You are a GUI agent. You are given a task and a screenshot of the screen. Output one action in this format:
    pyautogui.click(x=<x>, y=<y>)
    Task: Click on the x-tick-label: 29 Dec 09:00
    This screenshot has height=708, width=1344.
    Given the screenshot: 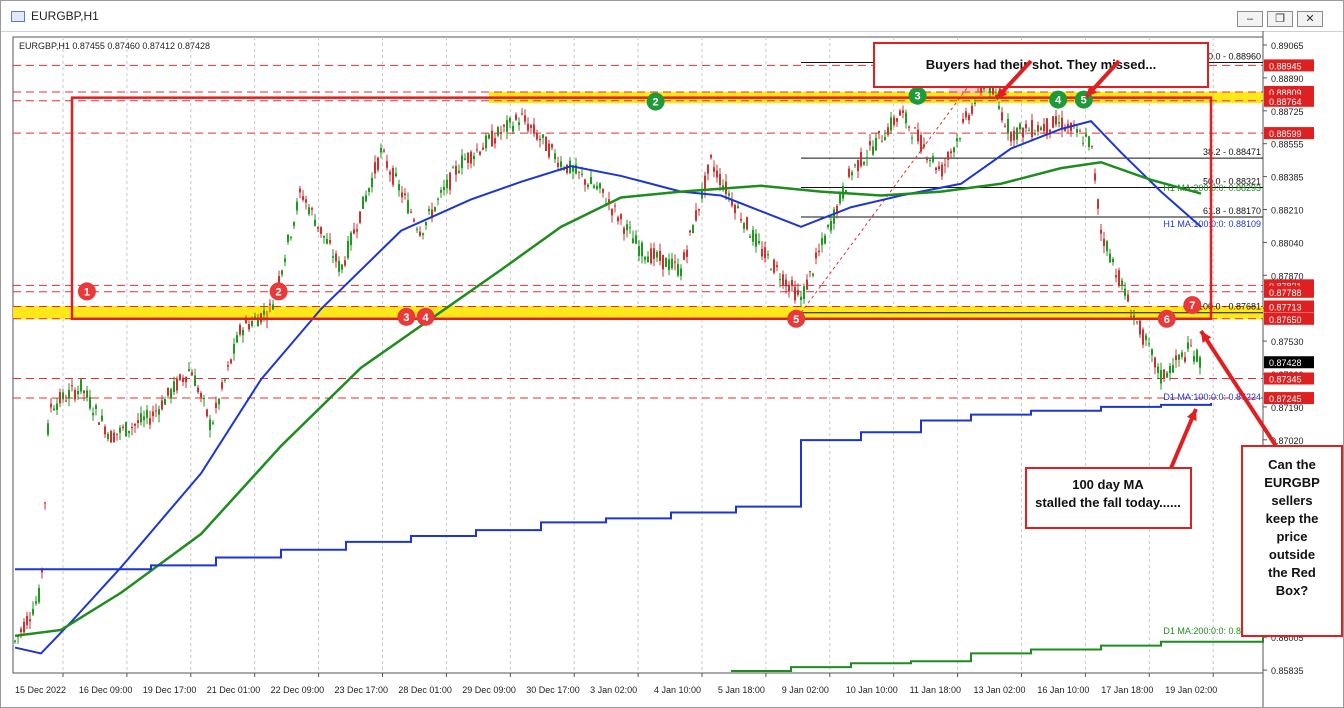 What is the action you would take?
    pyautogui.click(x=489, y=690)
    